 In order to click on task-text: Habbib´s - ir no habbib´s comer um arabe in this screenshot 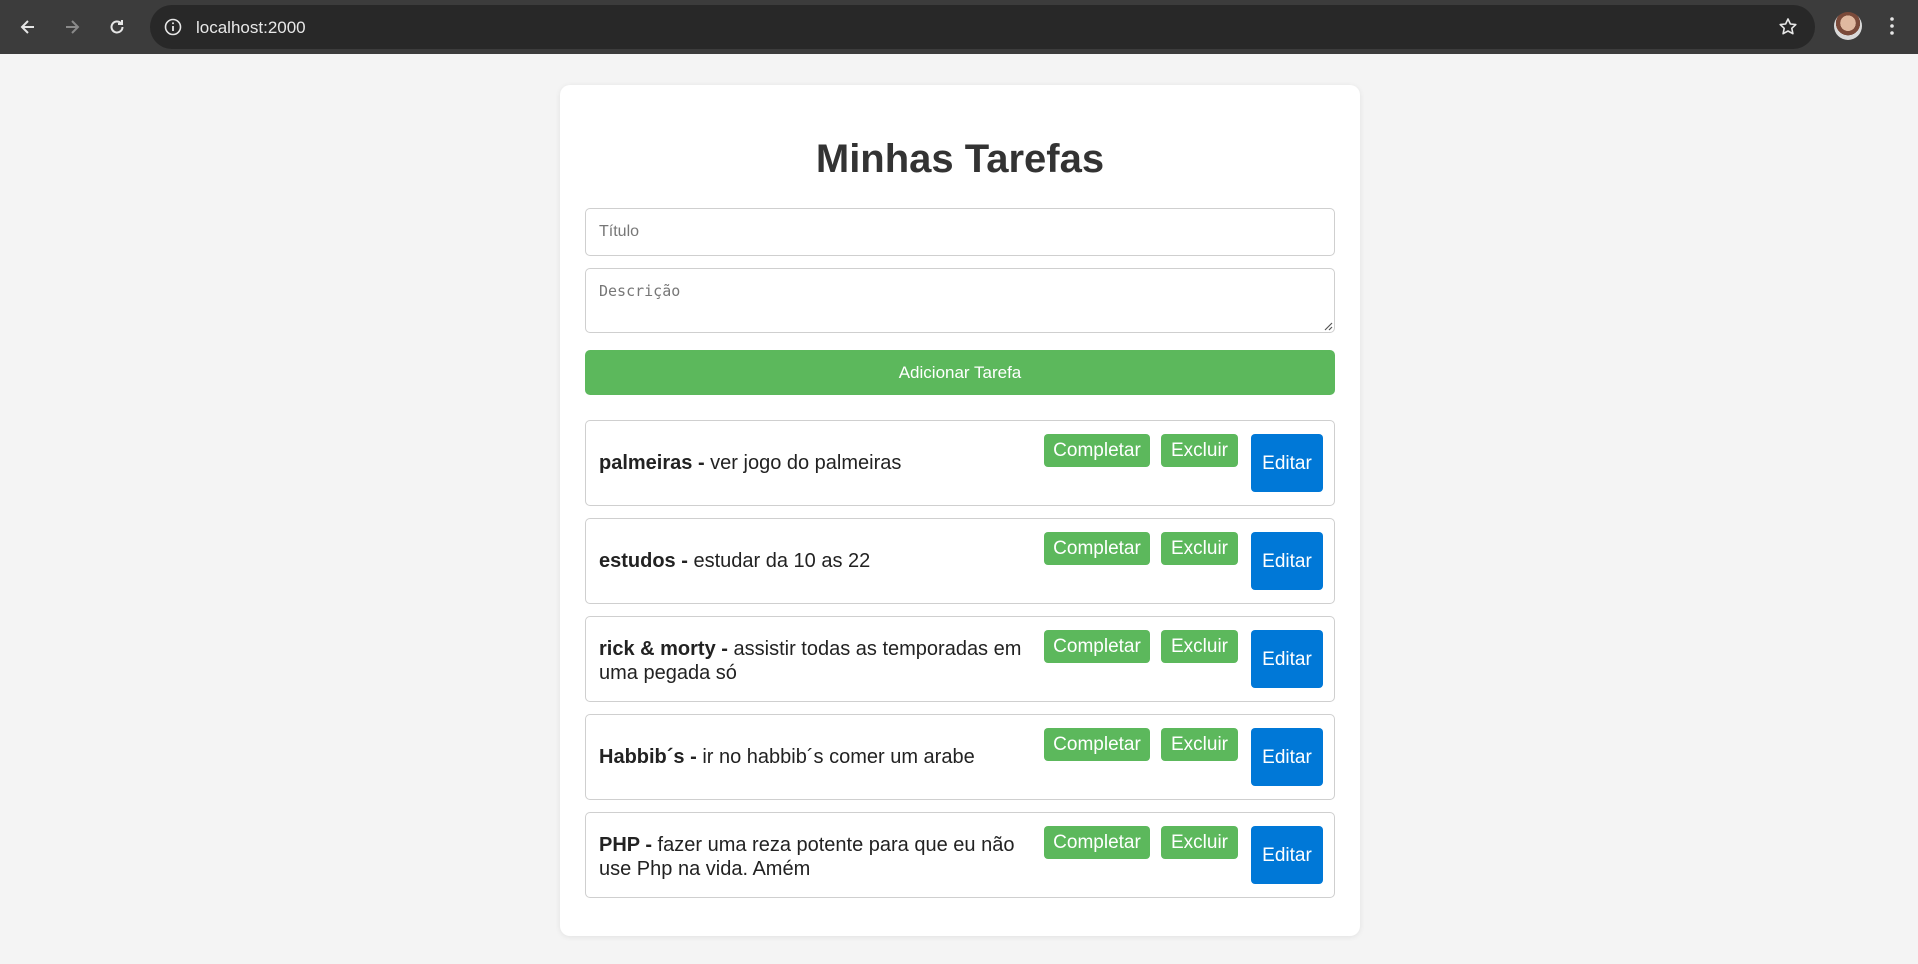, I will do `click(814, 757)`.